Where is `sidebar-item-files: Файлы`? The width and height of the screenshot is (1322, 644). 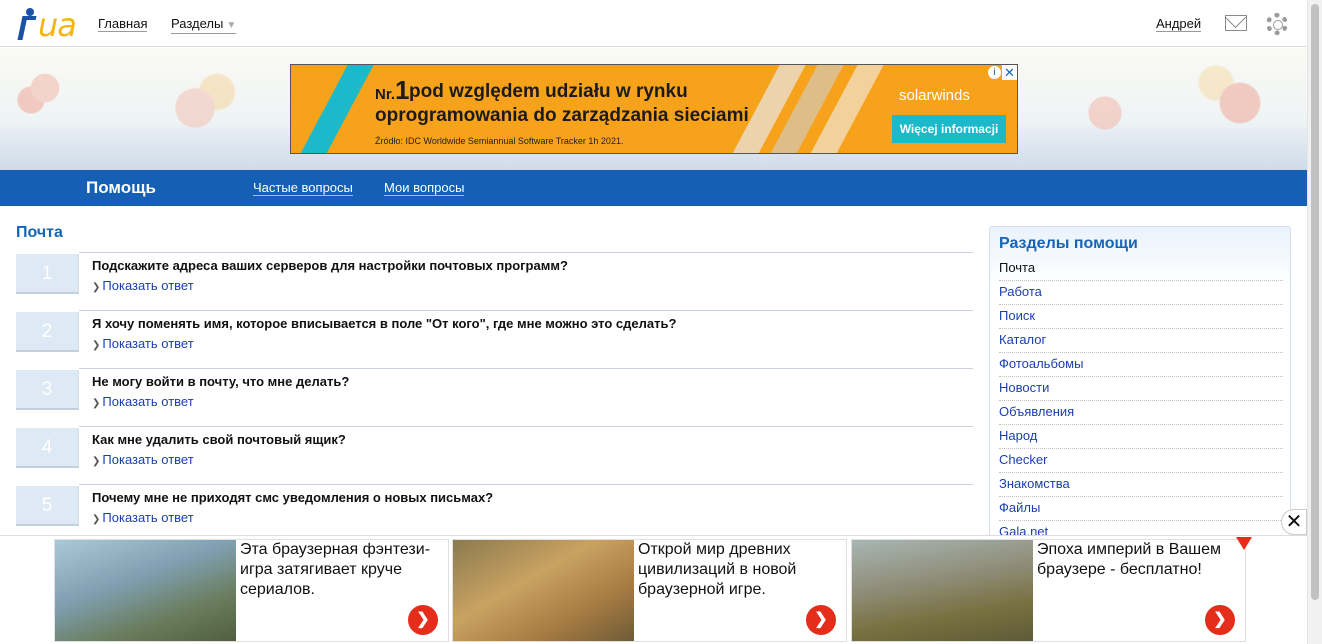
sidebar-item-files: Файлы is located at coordinates (1141, 509).